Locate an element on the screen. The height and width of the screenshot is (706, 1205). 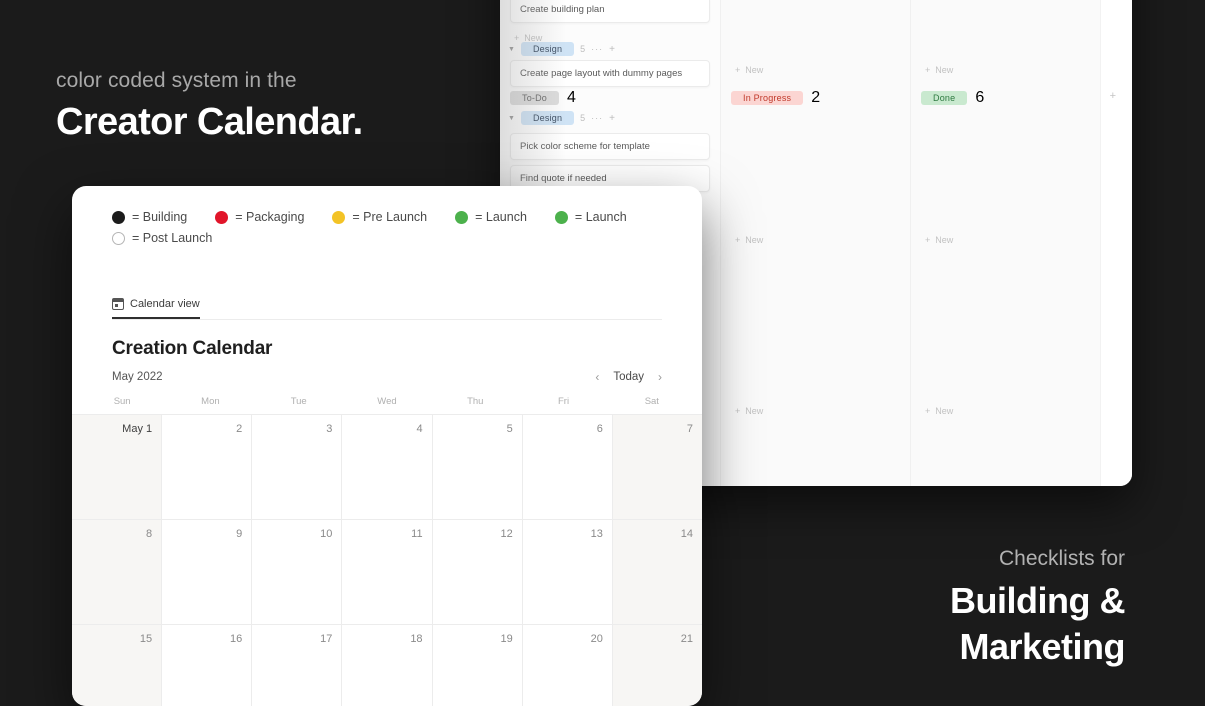
calendar-day-cell: 9 is located at coordinates (207, 572).